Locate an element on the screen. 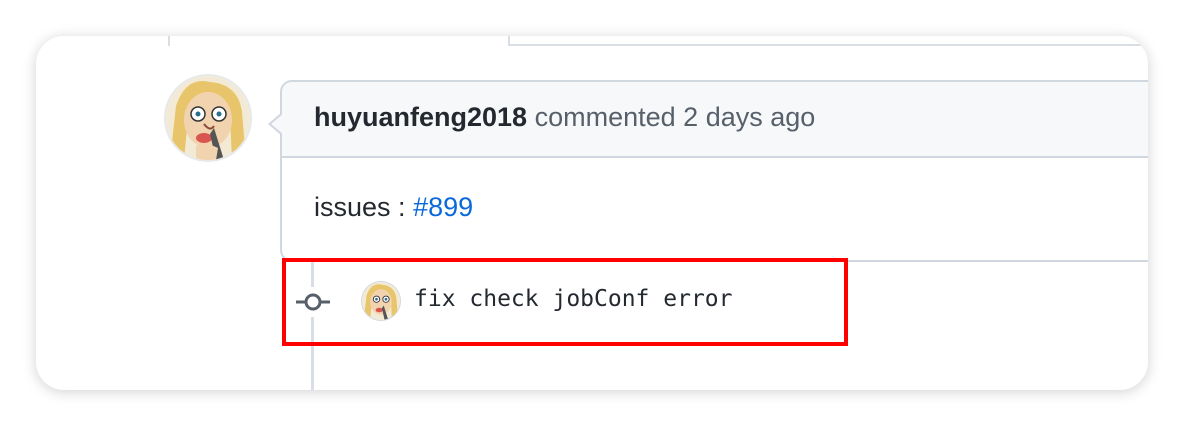  comment-header-text: huyuanfeng2018 commented 2 days ago is located at coordinates (564, 117).